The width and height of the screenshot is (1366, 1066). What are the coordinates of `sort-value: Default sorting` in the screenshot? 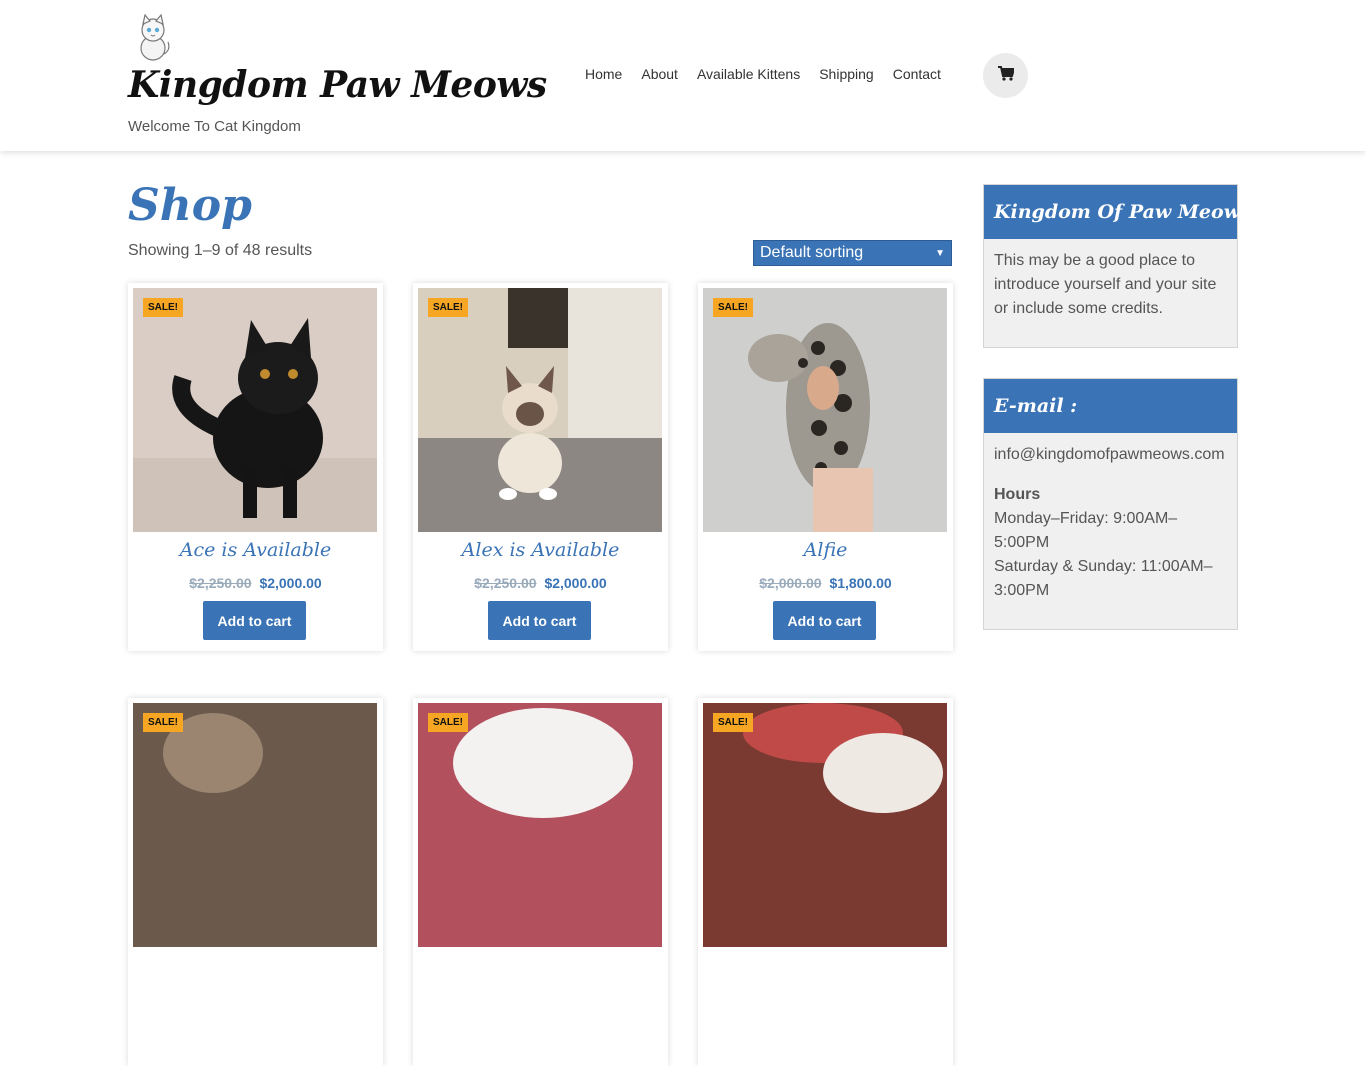 It's located at (812, 252).